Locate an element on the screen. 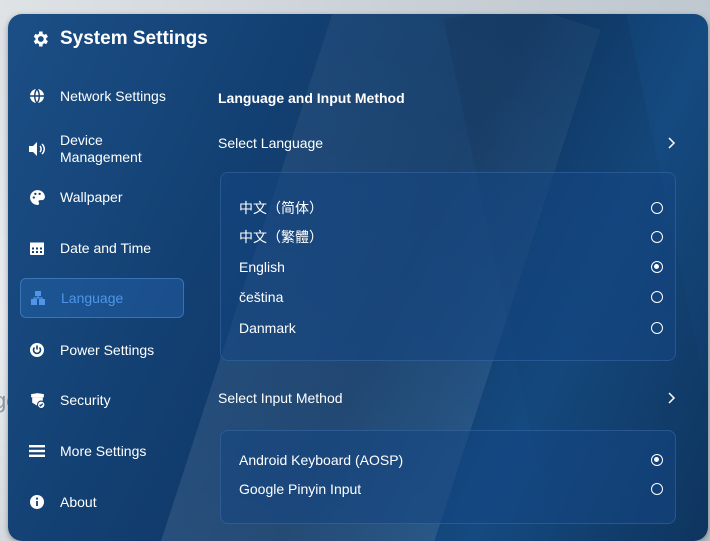 The image size is (710, 541). power-icon is located at coordinates (37, 350).